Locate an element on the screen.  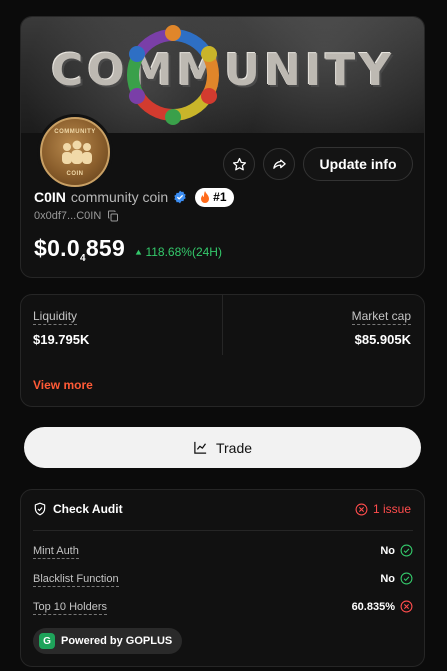
contract-address: 0x0df7...C0IN is located at coordinates (68, 216).